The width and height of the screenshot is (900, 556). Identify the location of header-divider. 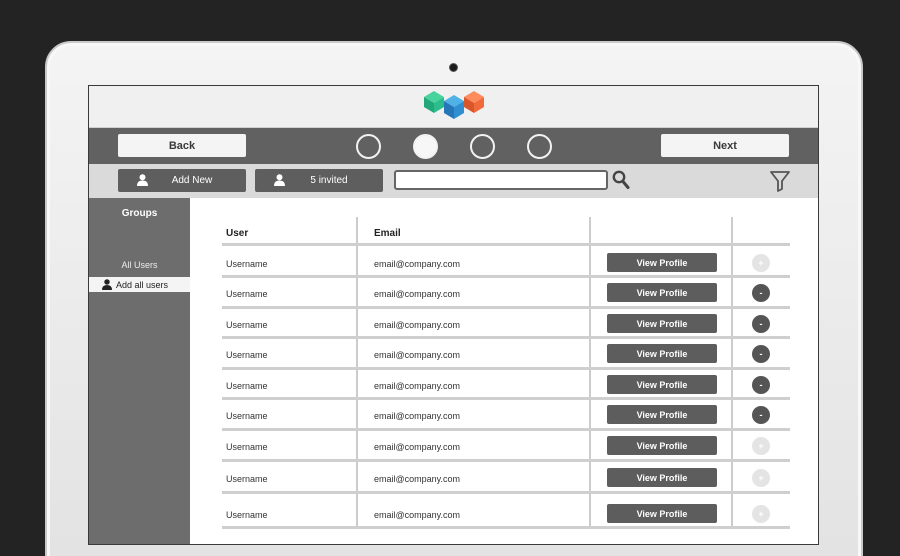
(506, 244).